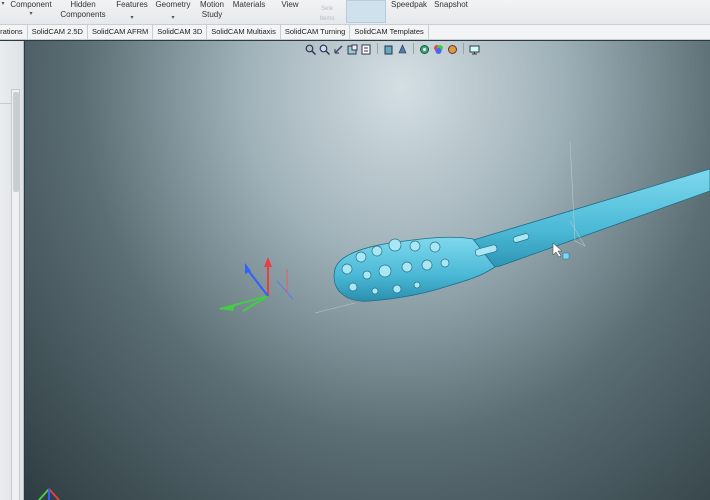 The height and width of the screenshot is (500, 710). I want to click on ribbon-snapshot-button: Snapshot, so click(451, 5).